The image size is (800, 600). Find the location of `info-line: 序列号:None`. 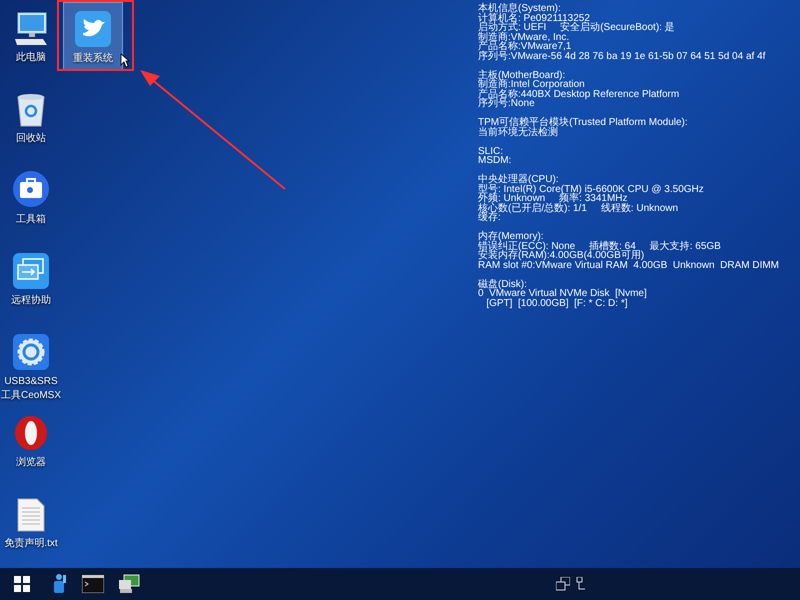

info-line: 序列号:None is located at coordinates (507, 103).